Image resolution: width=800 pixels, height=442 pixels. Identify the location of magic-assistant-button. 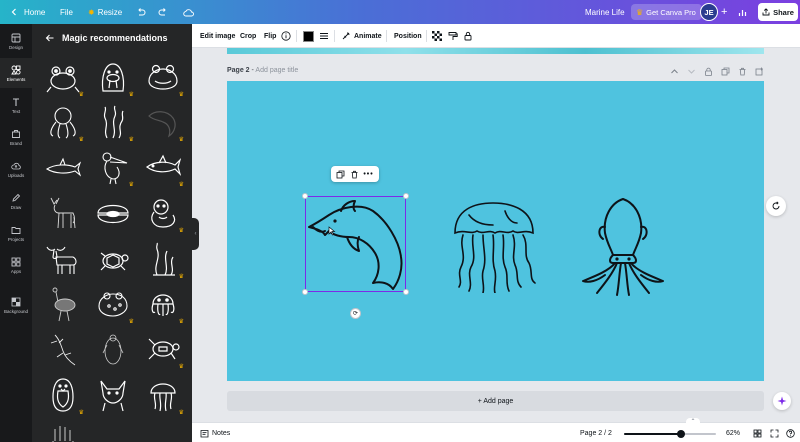
(782, 401).